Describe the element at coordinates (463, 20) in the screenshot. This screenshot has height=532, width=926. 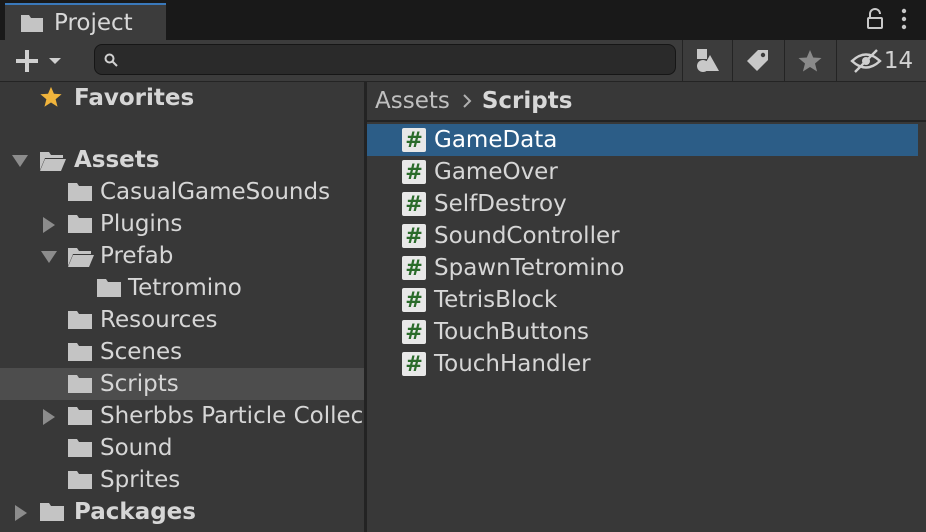
I see `tab-bar: Project` at that location.